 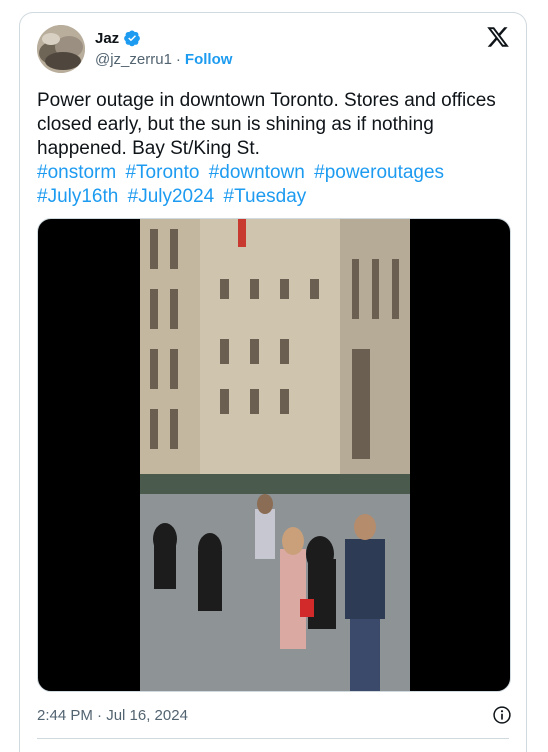 I want to click on hashtag-link: #poweroutages, so click(x=379, y=172).